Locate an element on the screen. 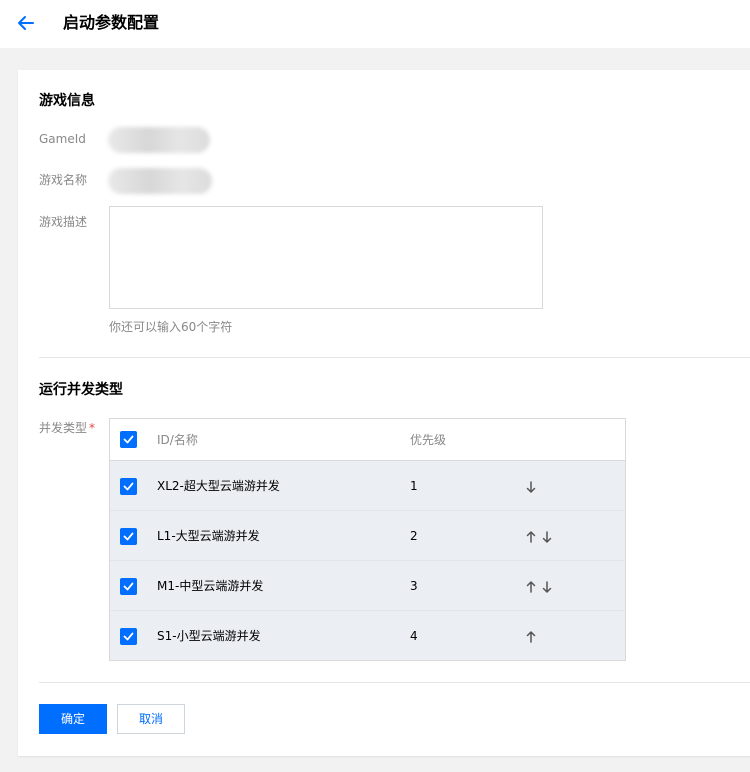 The width and height of the screenshot is (750, 772). concurrency-type-label-text: 并发类型 is located at coordinates (63, 428).